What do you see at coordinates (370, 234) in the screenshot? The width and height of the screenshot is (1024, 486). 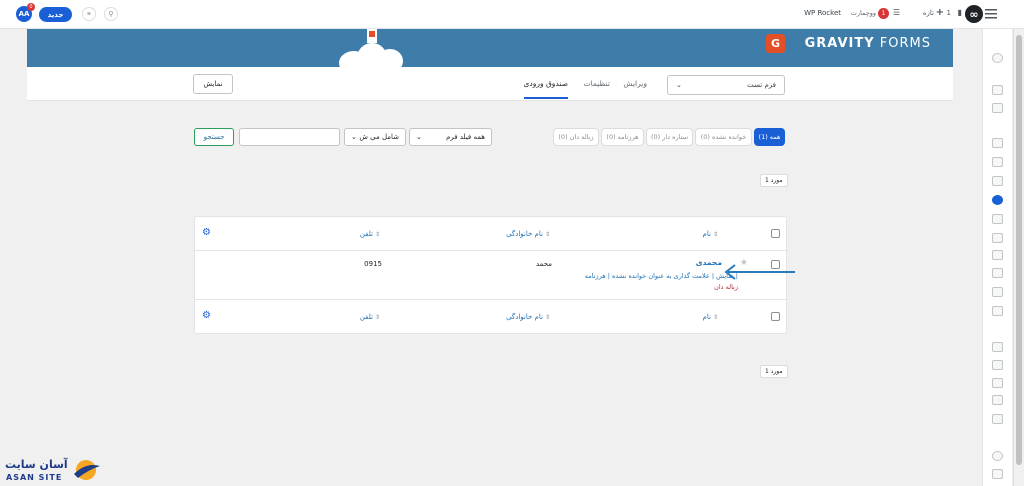 I see `column-header-phone: تلفن ⇕` at bounding box center [370, 234].